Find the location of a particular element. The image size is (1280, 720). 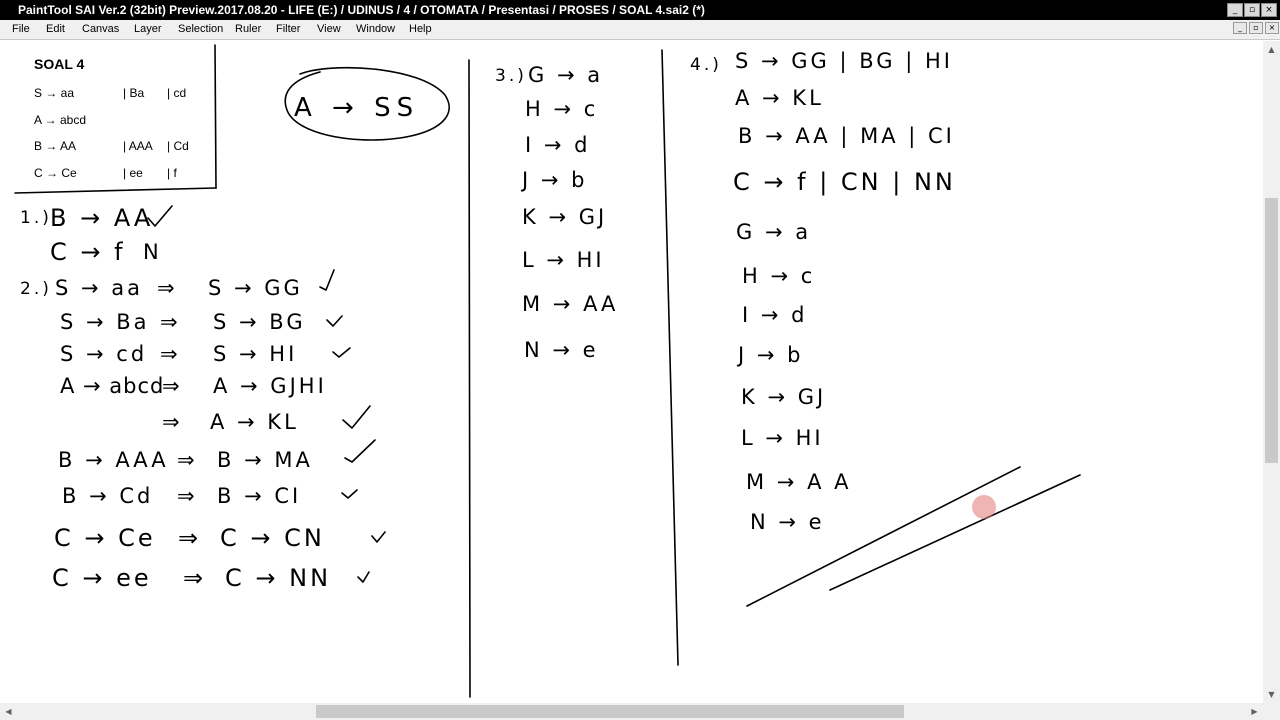

step4-line-6: H → c is located at coordinates (779, 276).